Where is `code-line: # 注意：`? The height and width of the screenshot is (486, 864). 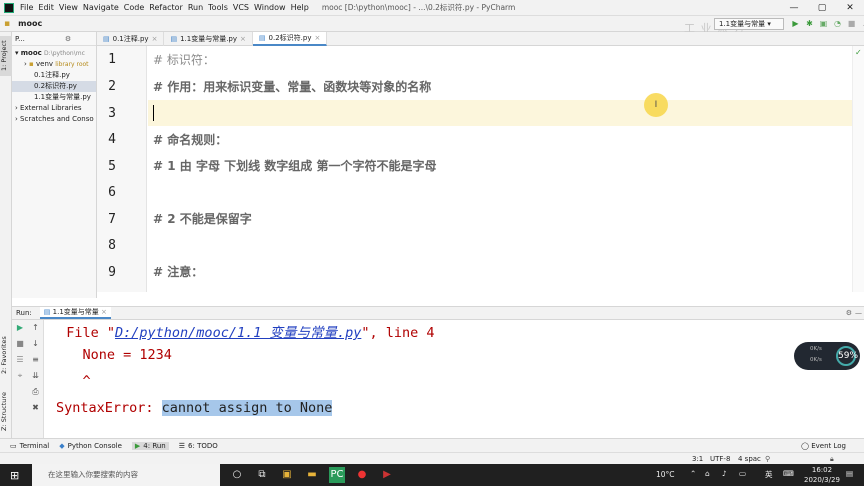
code-line: # 注意： is located at coordinates (178, 272).